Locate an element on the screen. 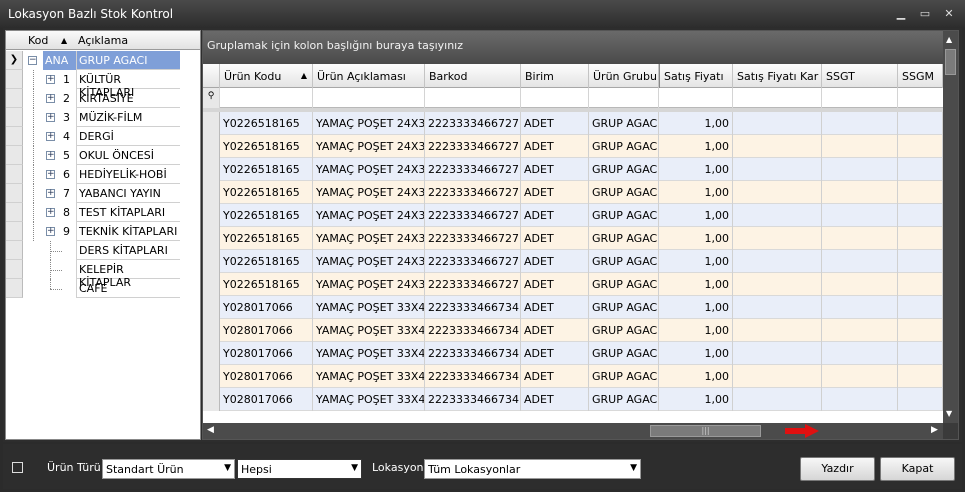  vertical-scroll-thumb is located at coordinates (950, 62).